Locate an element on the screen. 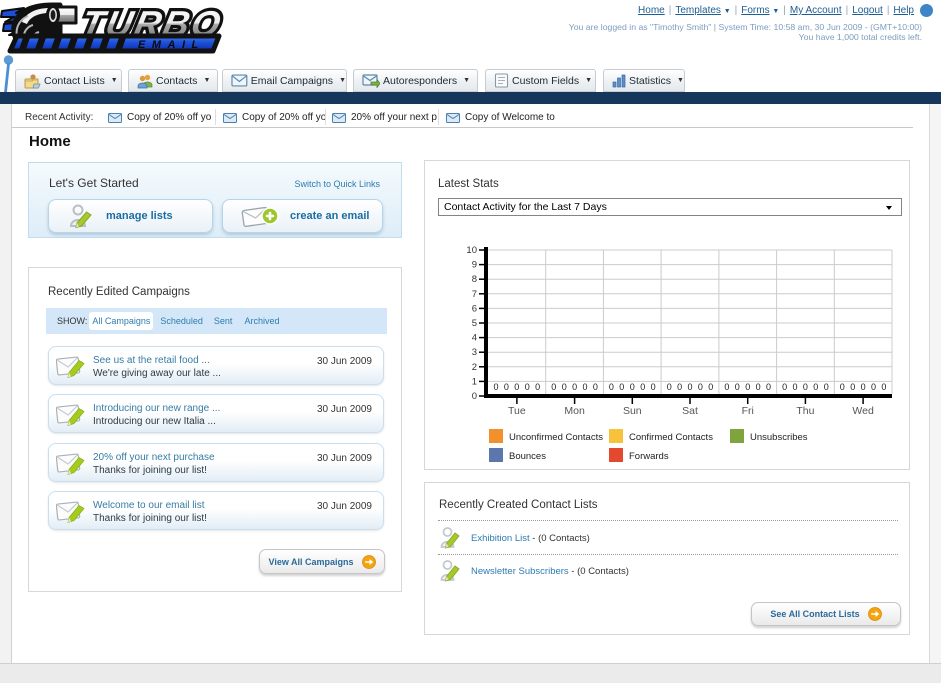  svg-text: 10 is located at coordinates (471, 250).